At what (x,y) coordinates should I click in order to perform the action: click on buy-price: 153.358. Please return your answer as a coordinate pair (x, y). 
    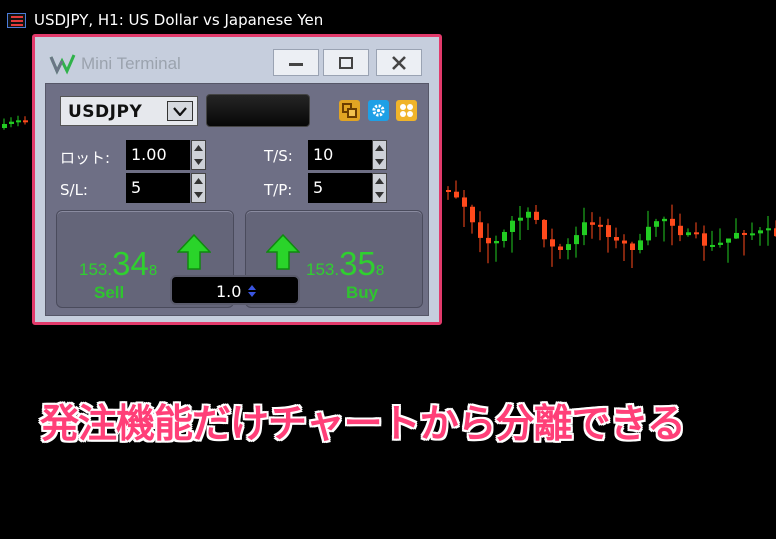
    Looking at the image, I should click on (345, 263).